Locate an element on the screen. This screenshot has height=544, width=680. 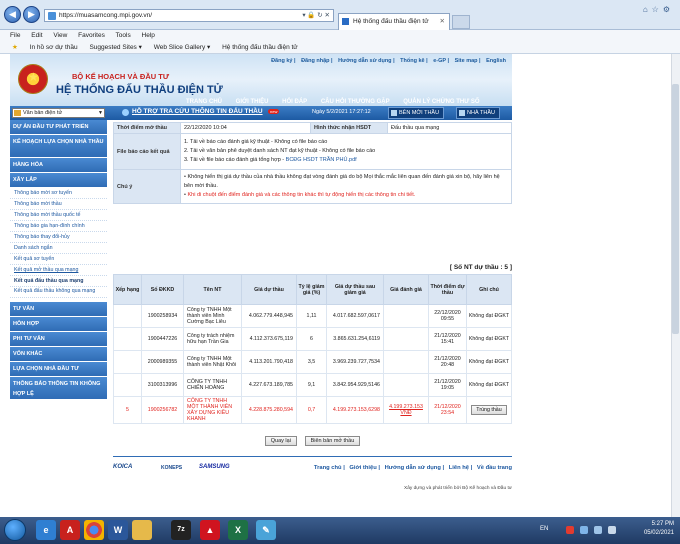
home-star-gear-icons: ⌂☆⚙ is located at coordinates (658, 9).